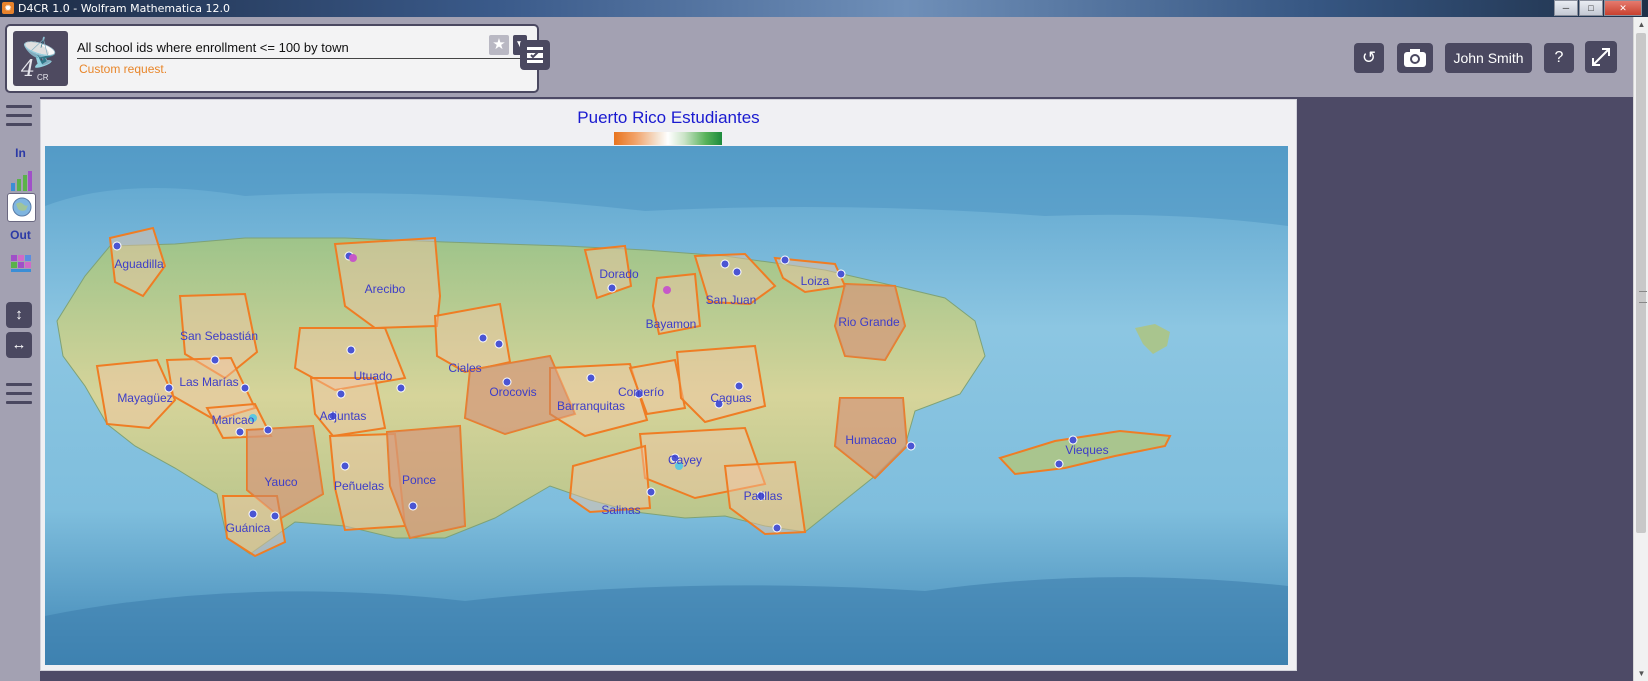 The image size is (1648, 681). I want to click on town-label: Patillas, so click(763, 496).